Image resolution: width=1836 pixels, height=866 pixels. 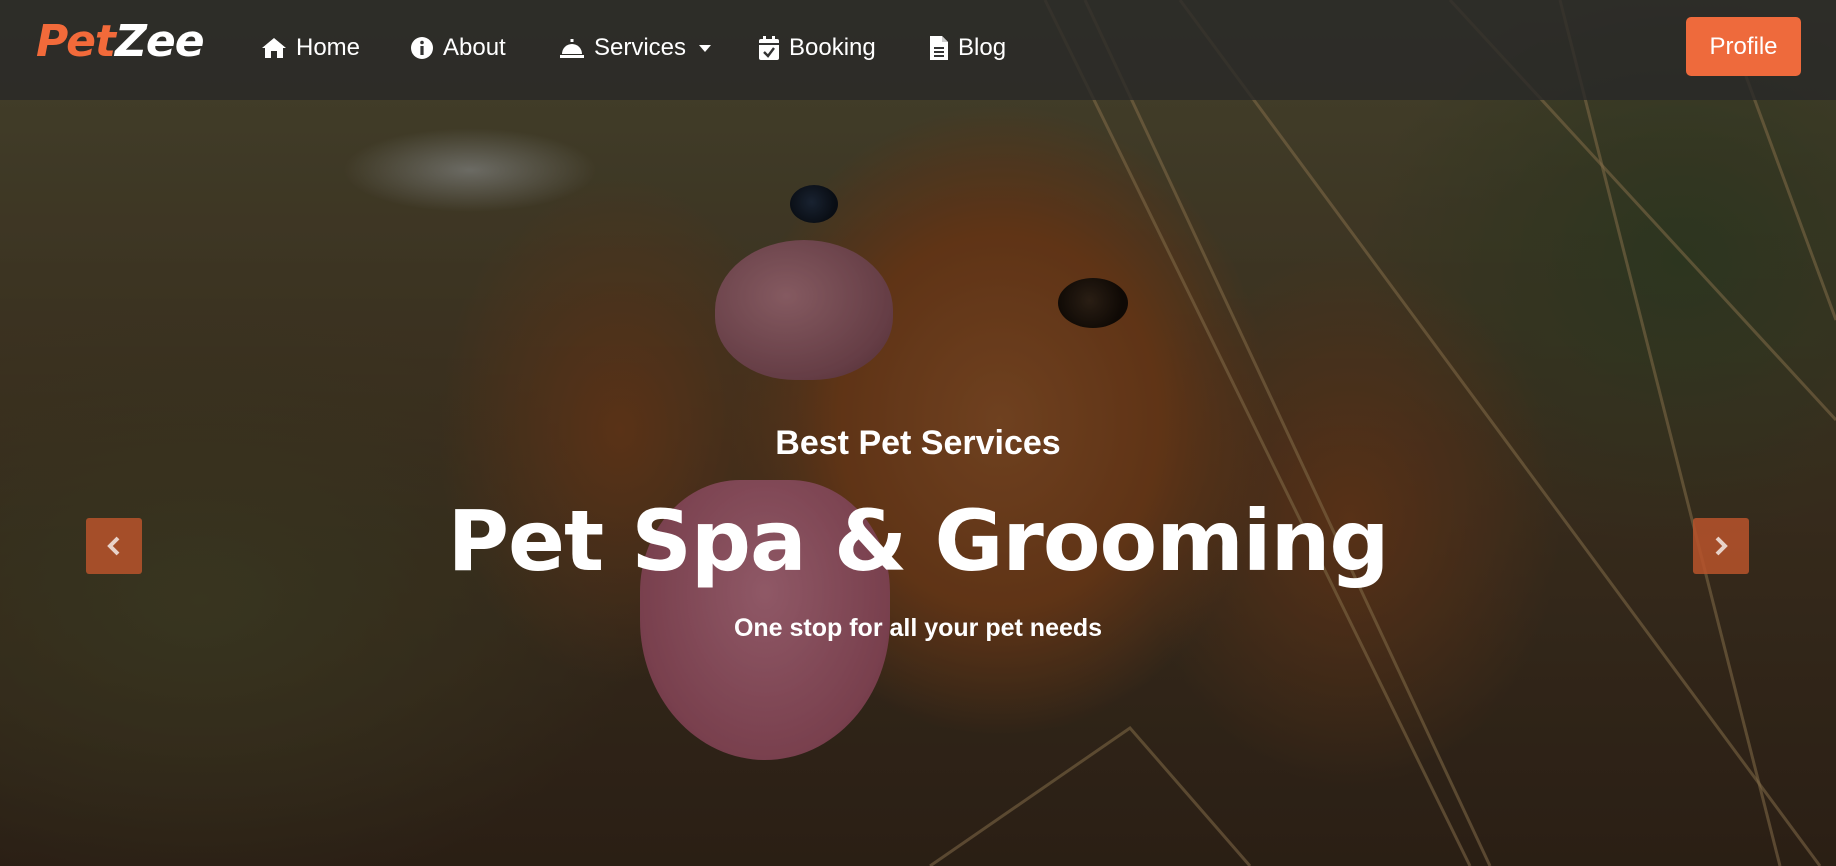 What do you see at coordinates (939, 48) in the screenshot?
I see `document-icon` at bounding box center [939, 48].